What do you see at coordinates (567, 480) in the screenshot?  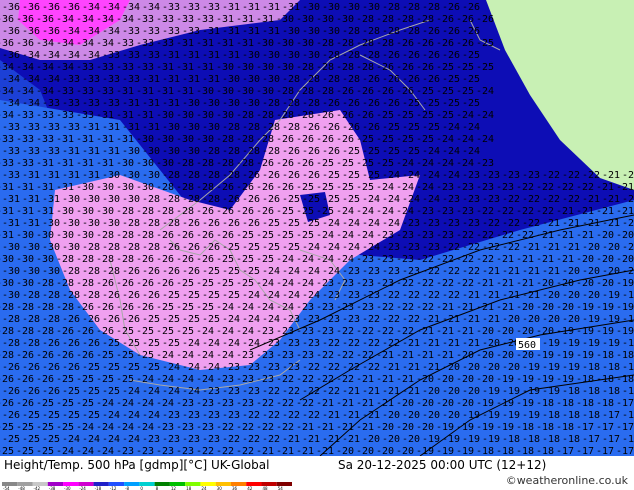 I see `credit-link: ©weatheronline.co.uk` at bounding box center [567, 480].